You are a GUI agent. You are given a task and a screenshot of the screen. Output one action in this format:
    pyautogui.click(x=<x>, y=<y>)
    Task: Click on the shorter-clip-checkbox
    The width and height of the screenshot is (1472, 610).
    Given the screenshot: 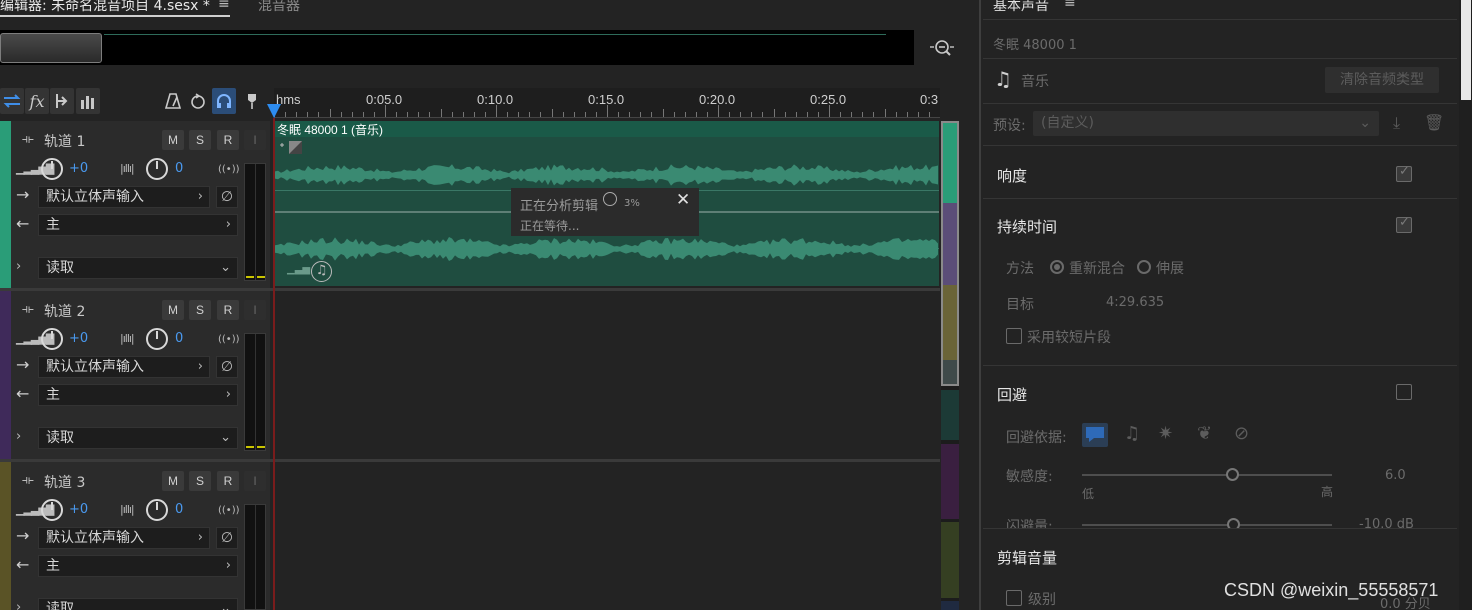 What is the action you would take?
    pyautogui.click(x=1014, y=336)
    